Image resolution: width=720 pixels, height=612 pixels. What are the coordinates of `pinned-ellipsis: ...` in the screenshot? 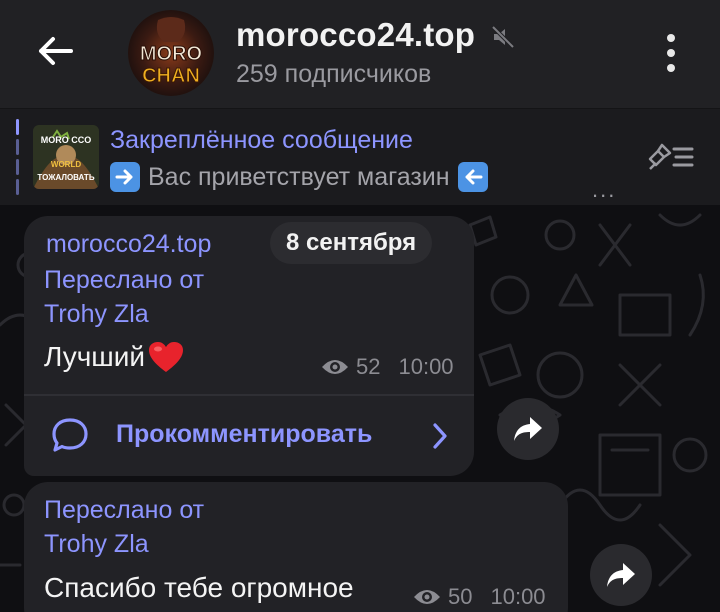 It's located at (604, 189).